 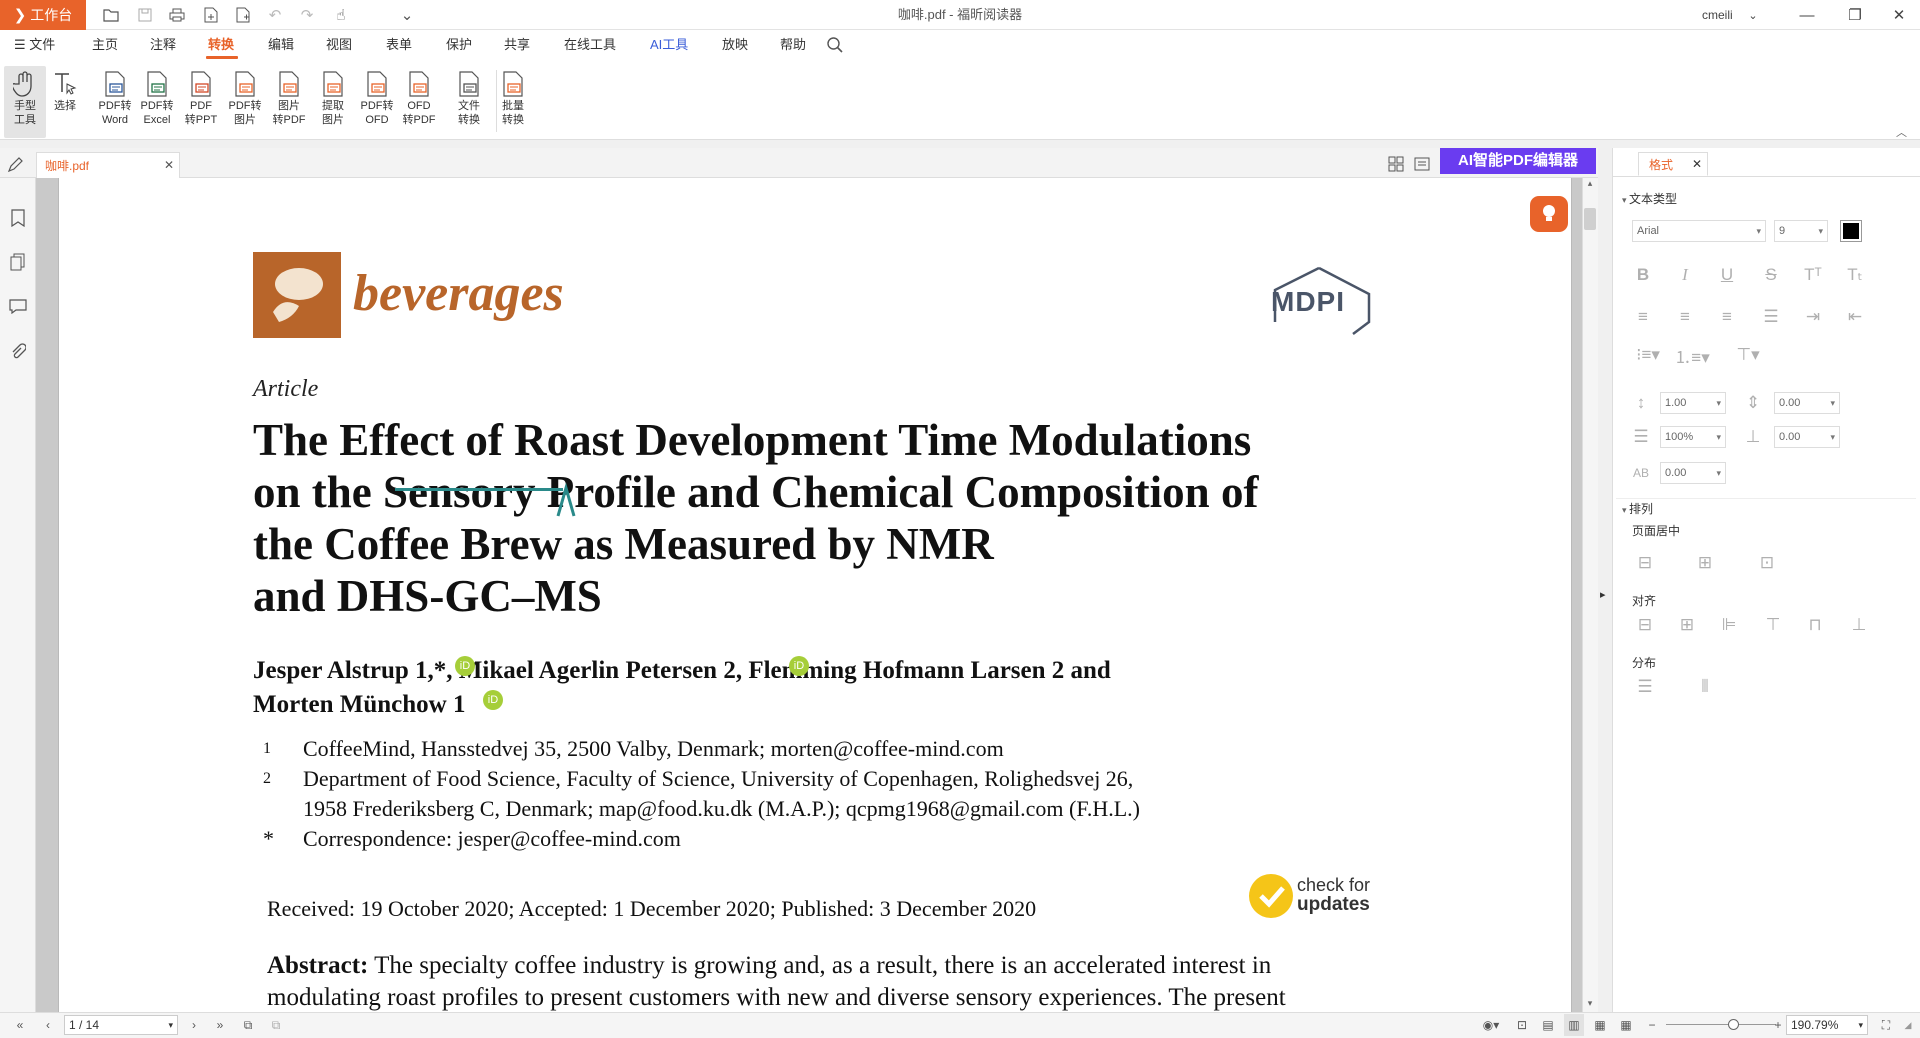 What do you see at coordinates (1652, 1025) in the screenshot?
I see `zoom-out-icon: −` at bounding box center [1652, 1025].